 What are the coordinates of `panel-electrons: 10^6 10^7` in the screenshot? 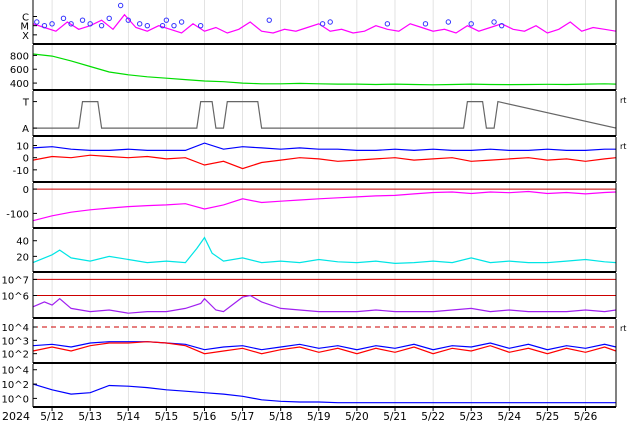 It's located at (309, 296).